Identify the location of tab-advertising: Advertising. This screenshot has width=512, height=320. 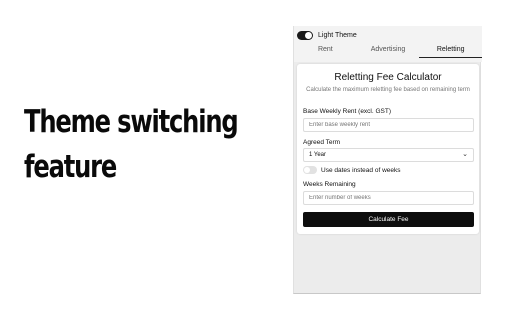
(388, 51).